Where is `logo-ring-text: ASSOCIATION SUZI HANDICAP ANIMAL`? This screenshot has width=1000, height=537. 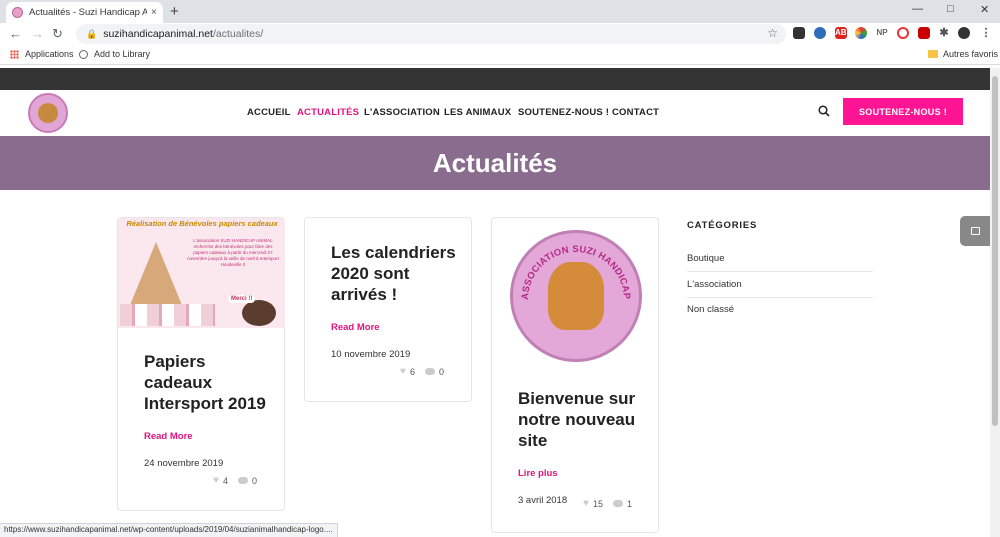 logo-ring-text: ASSOCIATION SUZI HANDICAP ANIMAL is located at coordinates (571, 265).